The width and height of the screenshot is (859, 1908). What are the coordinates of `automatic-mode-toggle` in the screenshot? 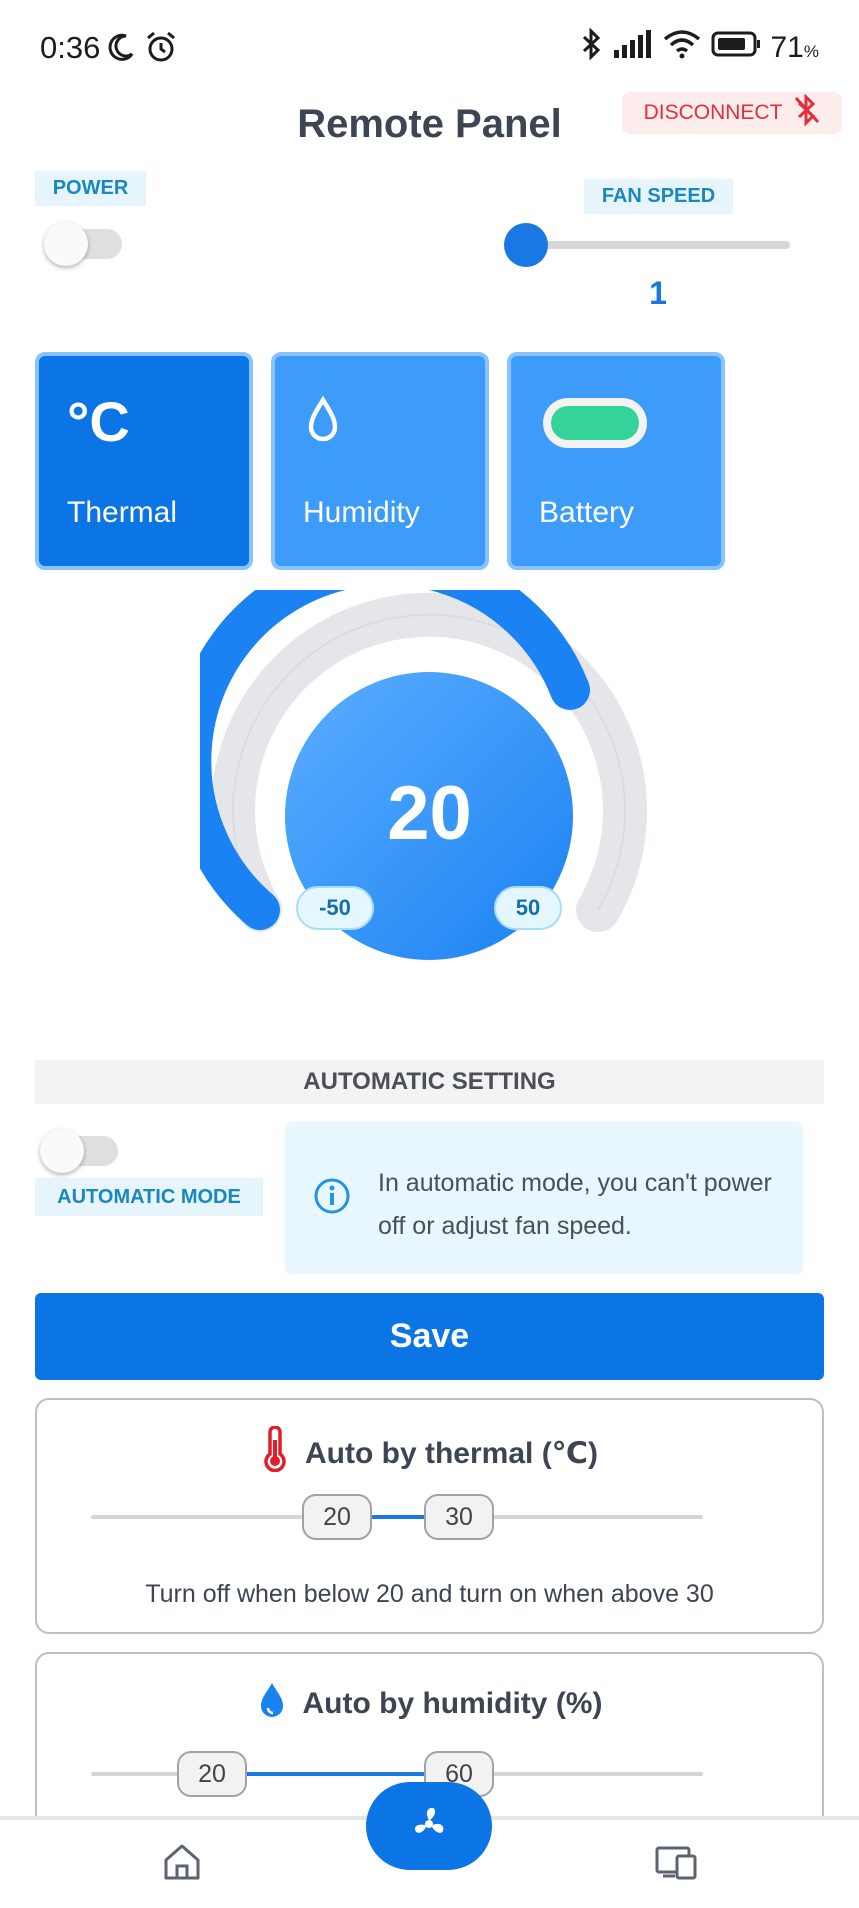 It's located at (79, 1151).